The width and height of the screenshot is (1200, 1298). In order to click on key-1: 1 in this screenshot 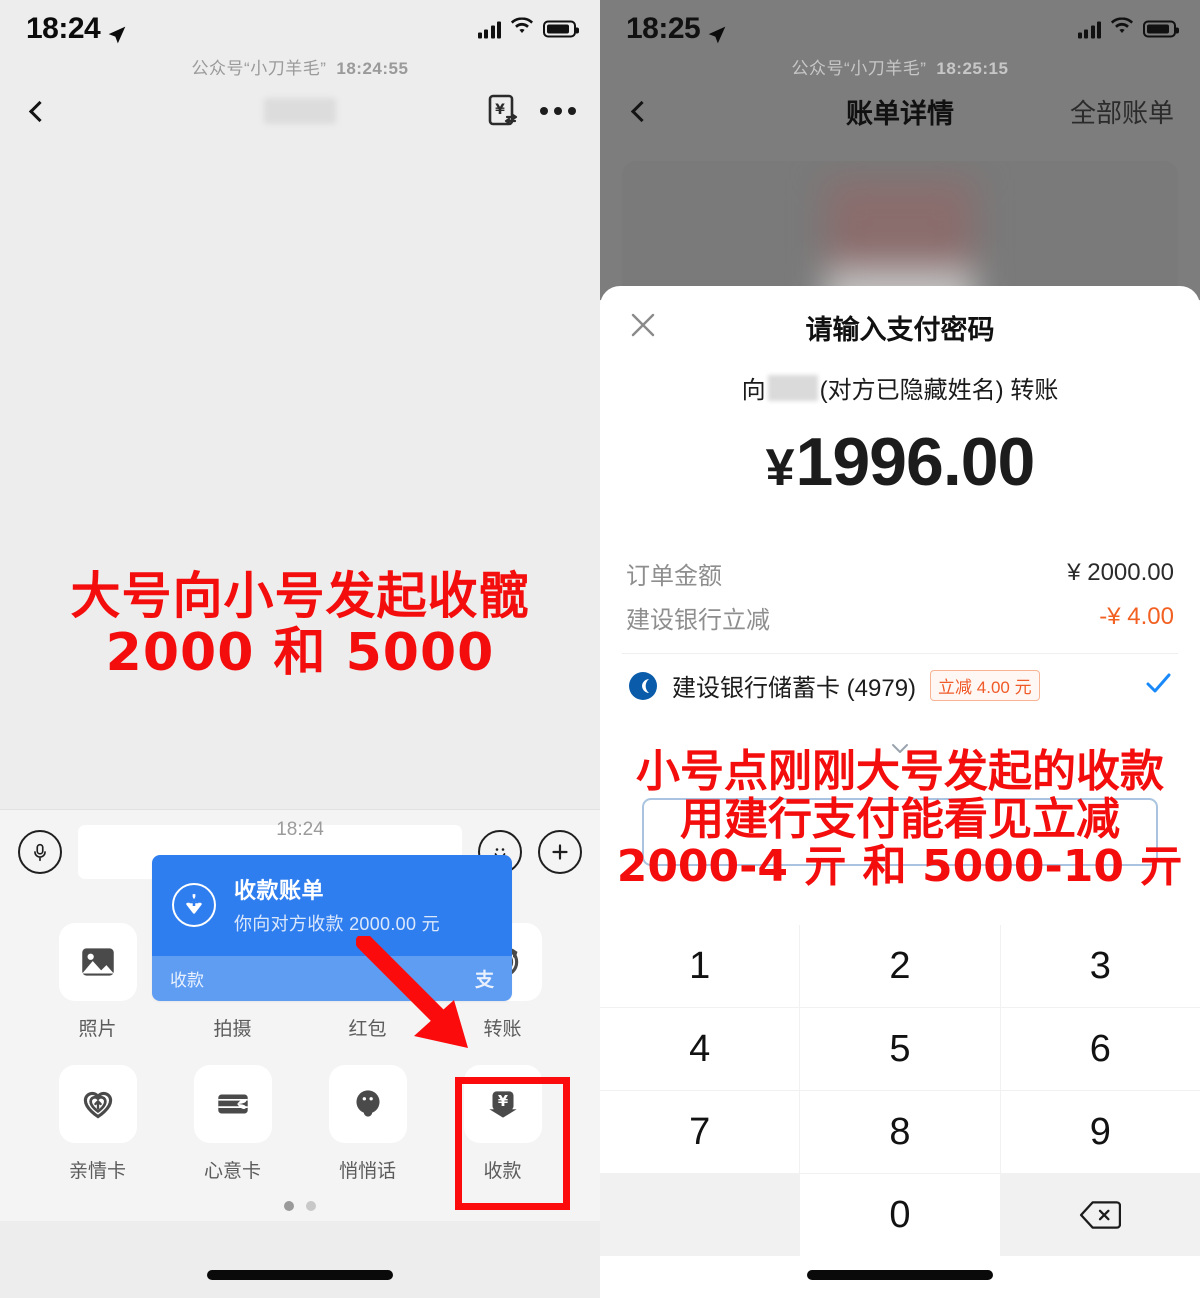, I will do `click(700, 966)`.